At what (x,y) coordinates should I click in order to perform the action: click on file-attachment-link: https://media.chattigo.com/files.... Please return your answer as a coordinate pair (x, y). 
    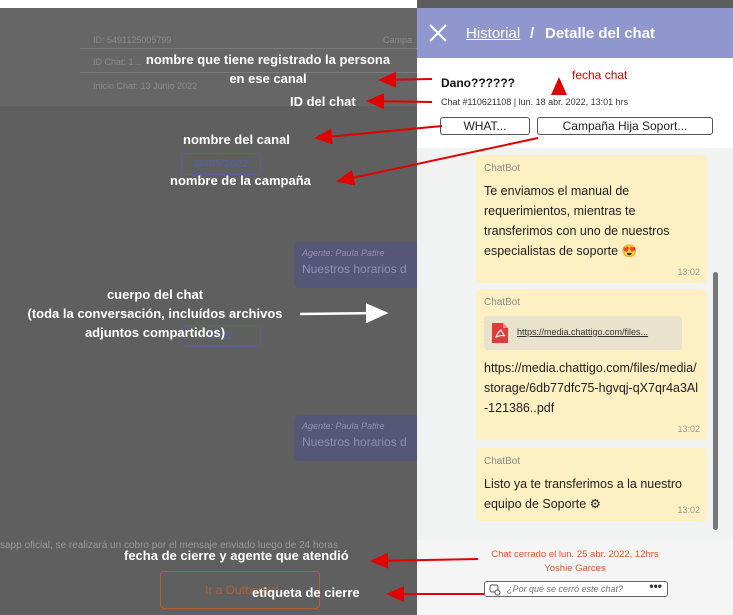
    Looking at the image, I should click on (582, 332).